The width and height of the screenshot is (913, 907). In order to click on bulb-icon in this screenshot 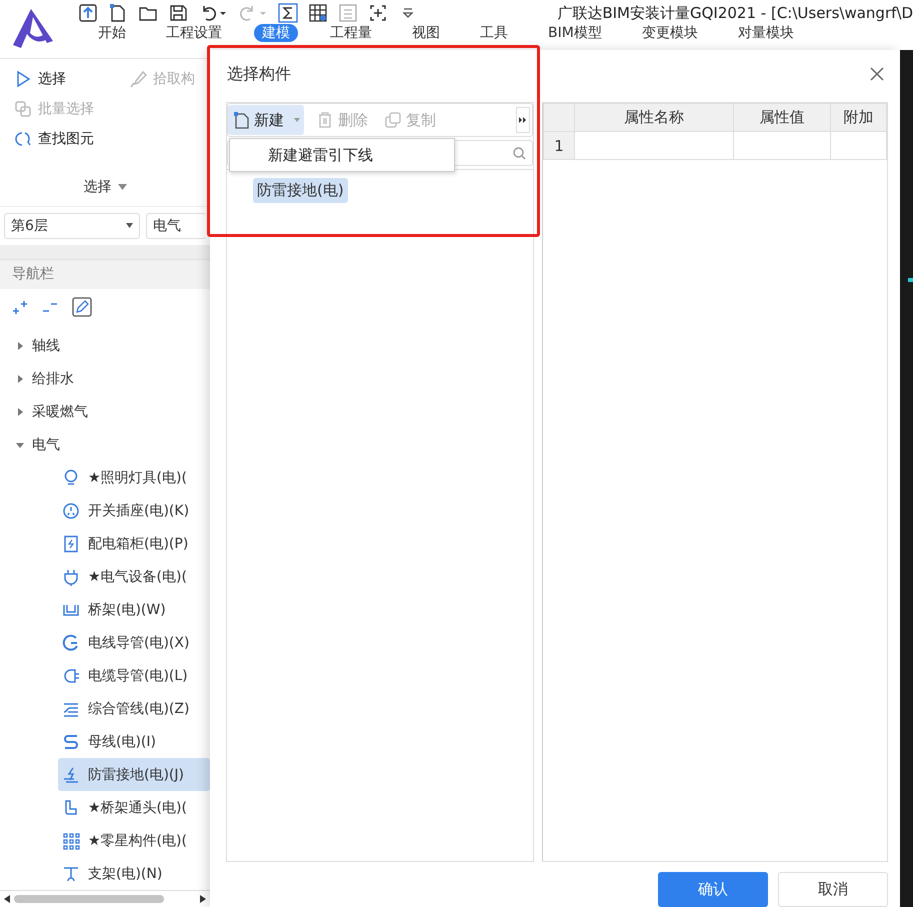, I will do `click(71, 477)`.